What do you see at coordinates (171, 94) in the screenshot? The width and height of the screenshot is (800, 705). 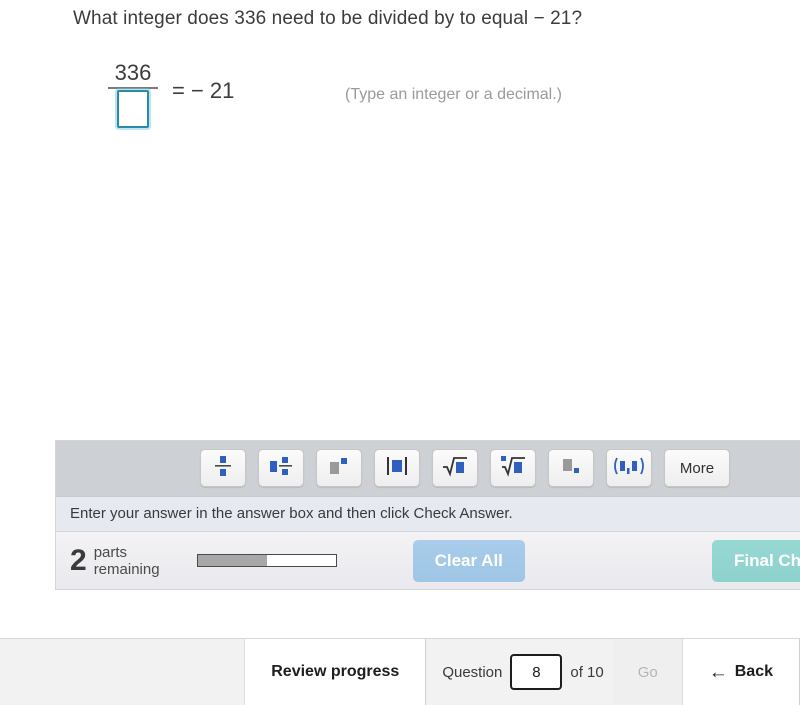 I see `equation: 336 = − 21` at bounding box center [171, 94].